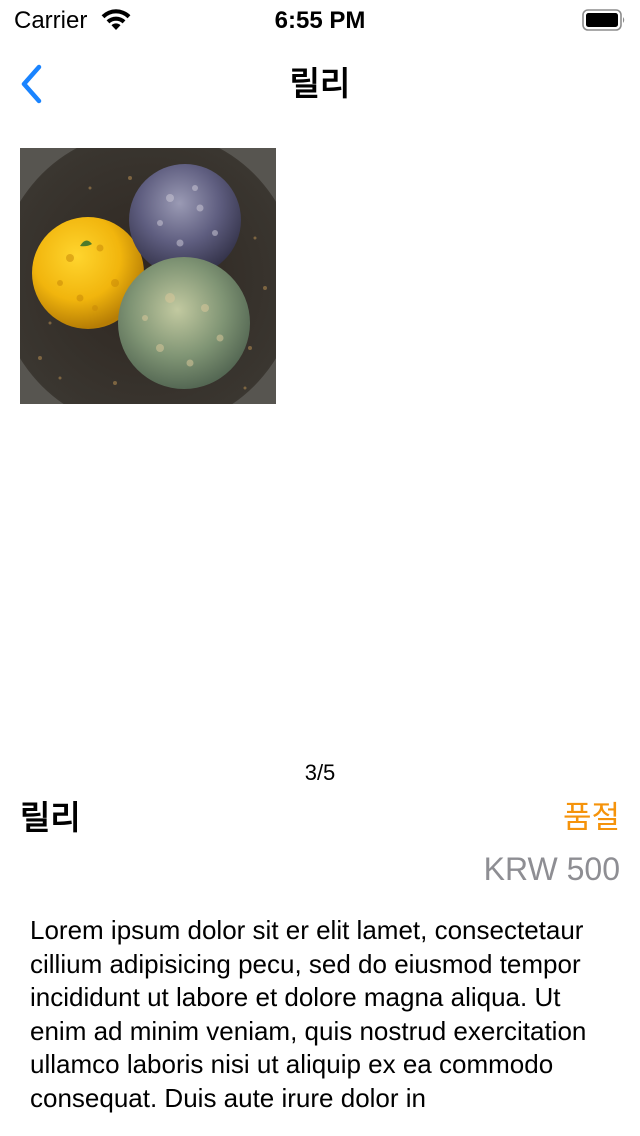 This screenshot has height=1136, width=640. I want to click on stock-status-badge: 품절, so click(591, 817).